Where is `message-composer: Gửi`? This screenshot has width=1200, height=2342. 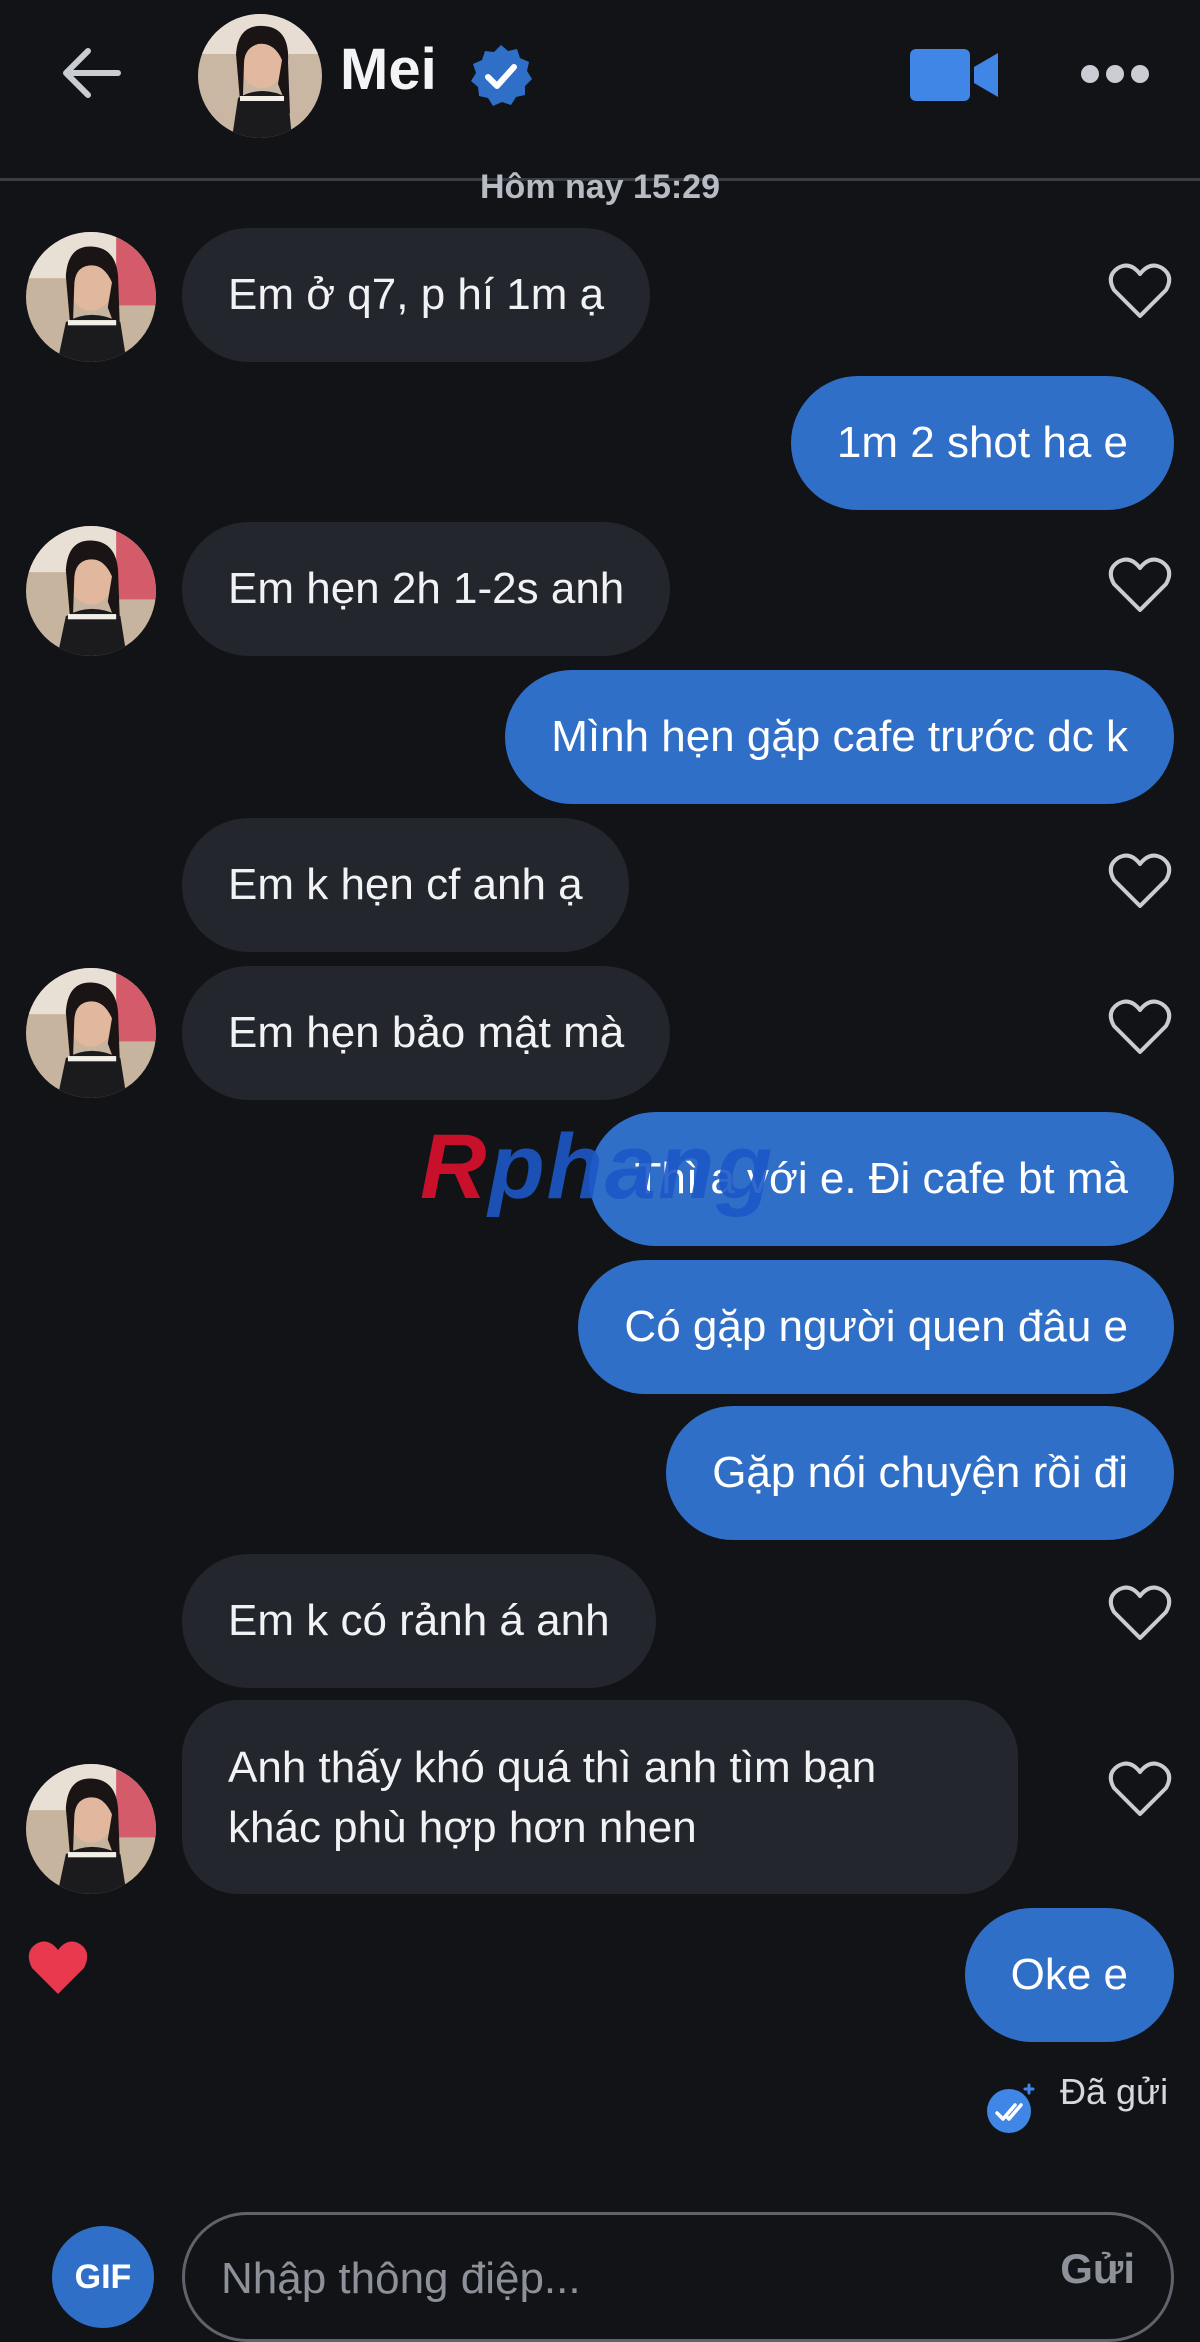 message-composer: Gửi is located at coordinates (678, 2277).